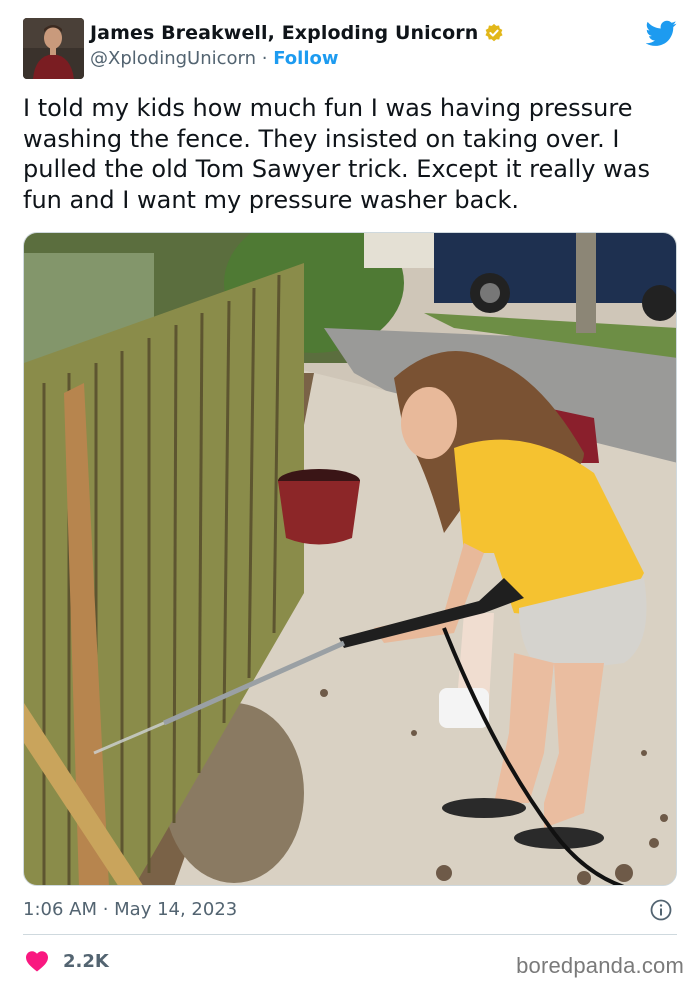  I want to click on info-icon, so click(661, 910).